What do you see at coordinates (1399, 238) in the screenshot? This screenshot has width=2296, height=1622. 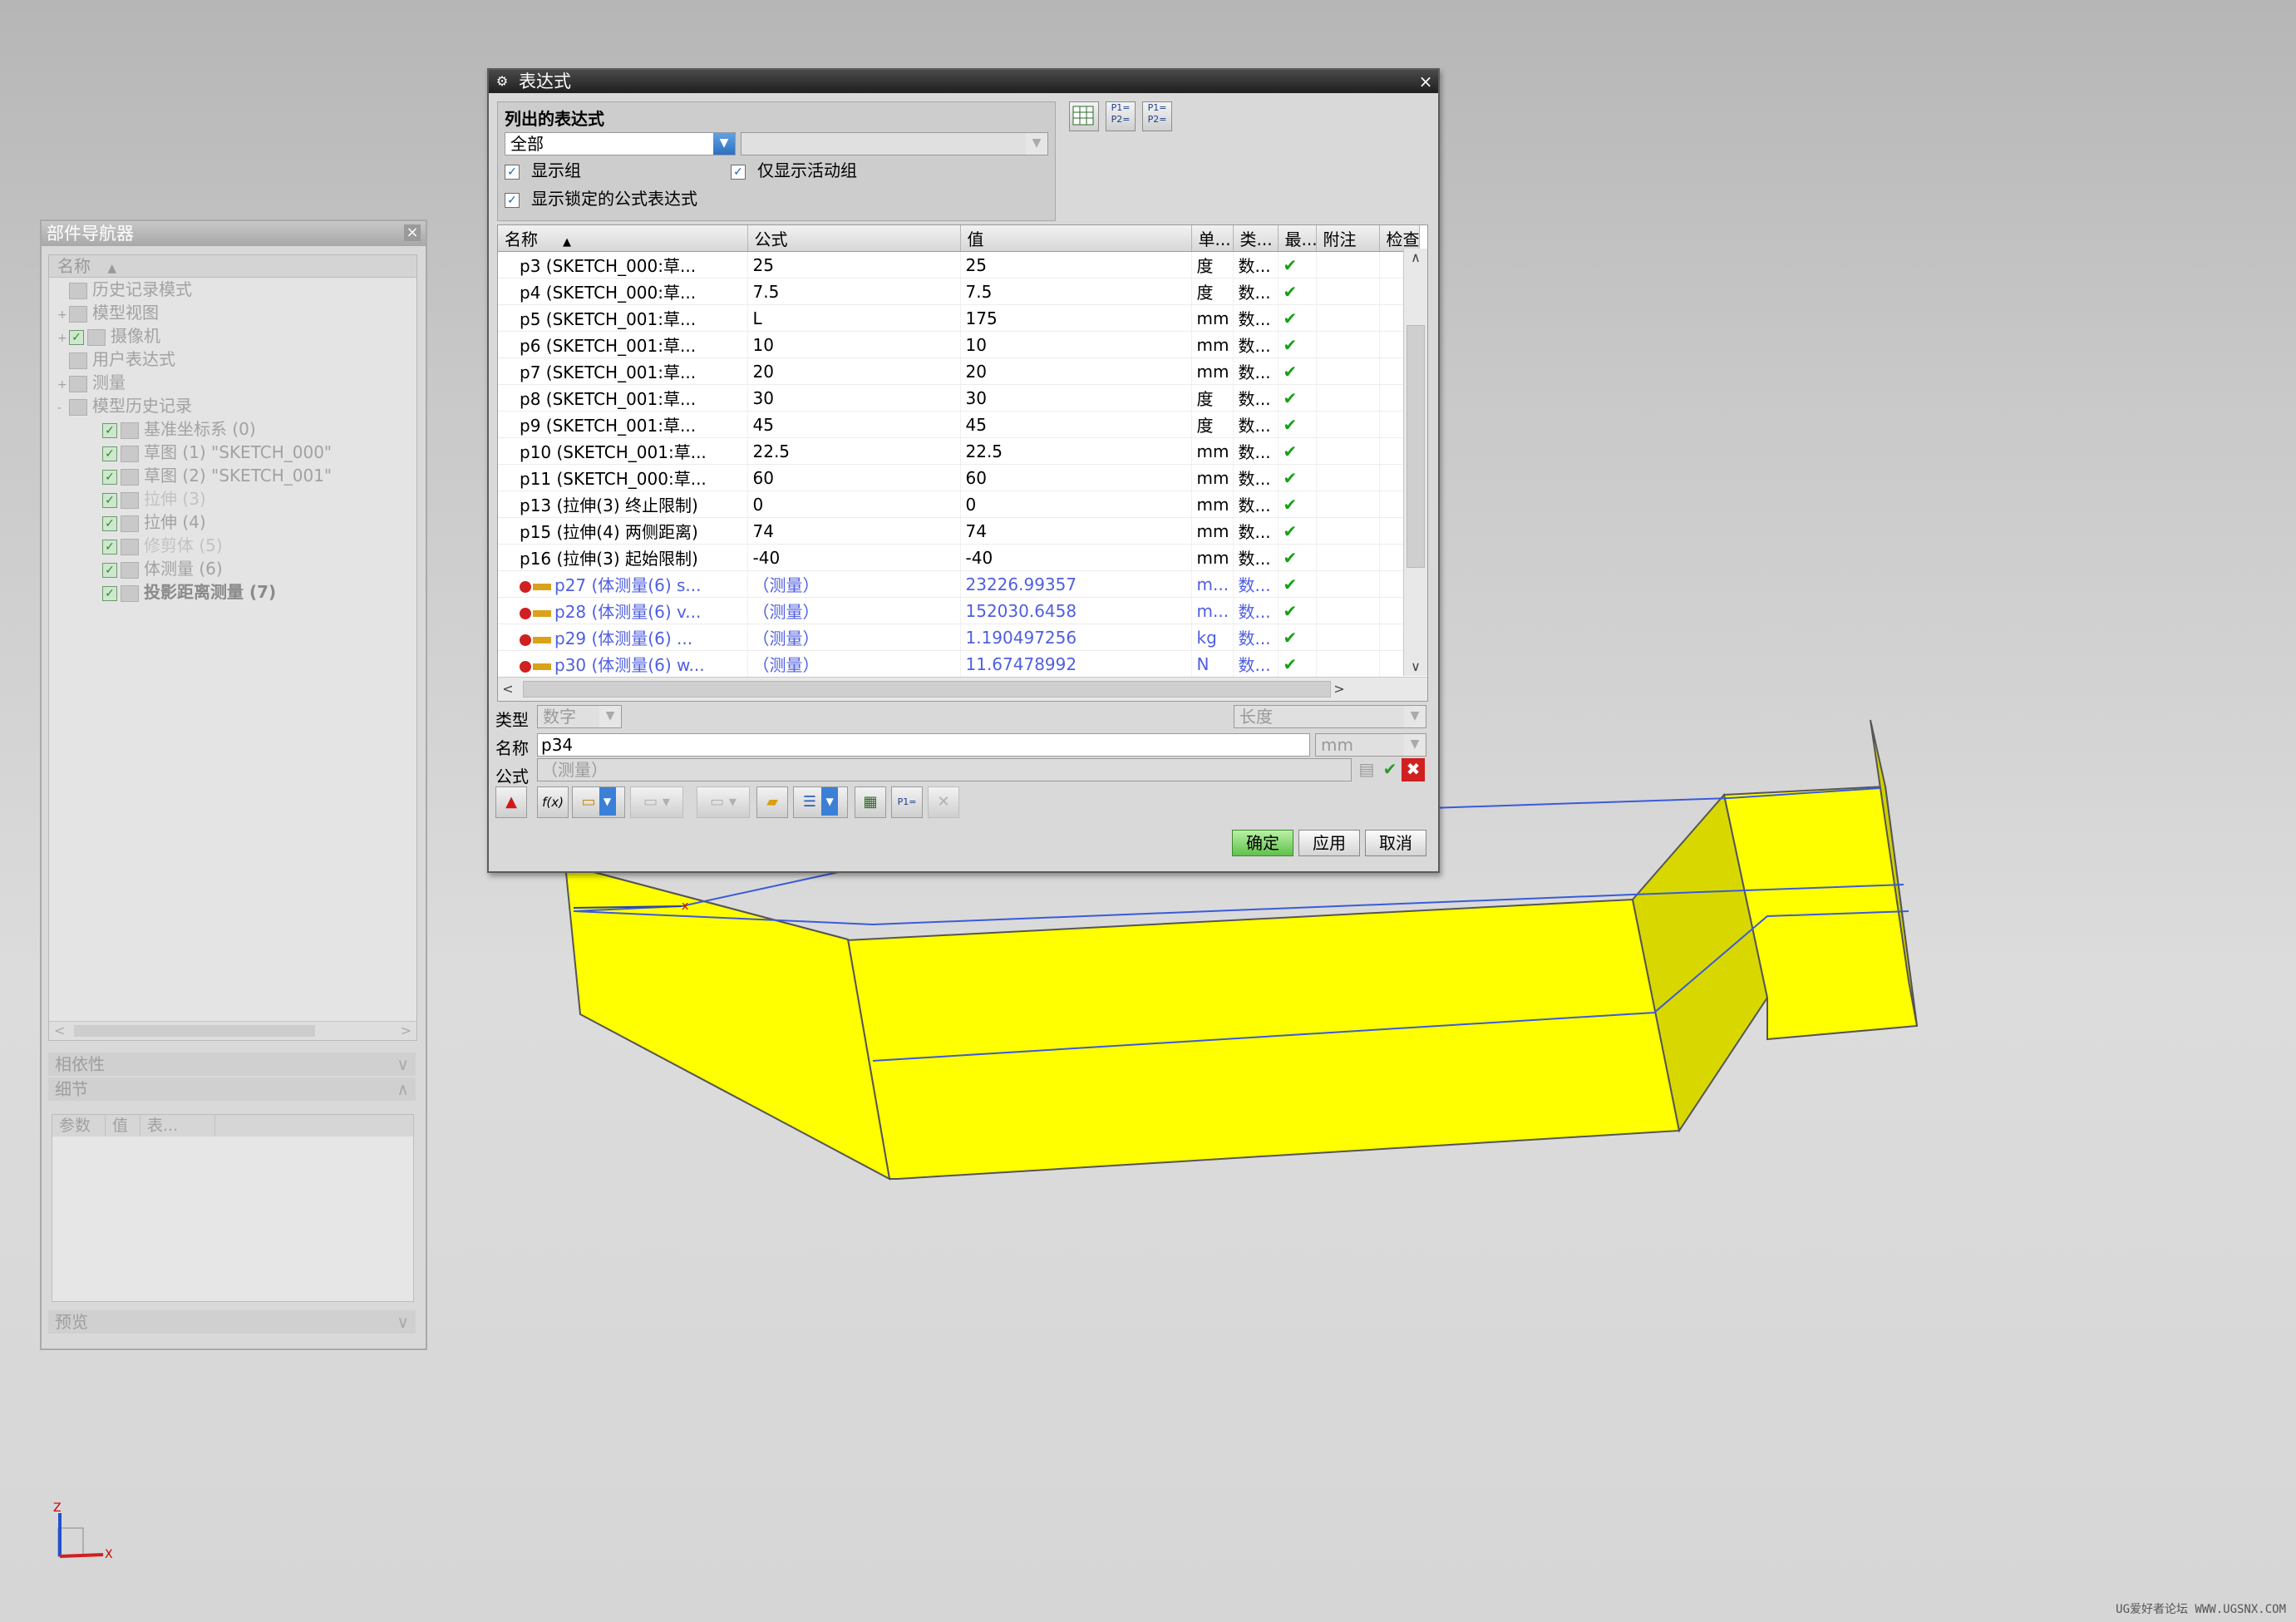 I see `column-header-check: 检查` at bounding box center [1399, 238].